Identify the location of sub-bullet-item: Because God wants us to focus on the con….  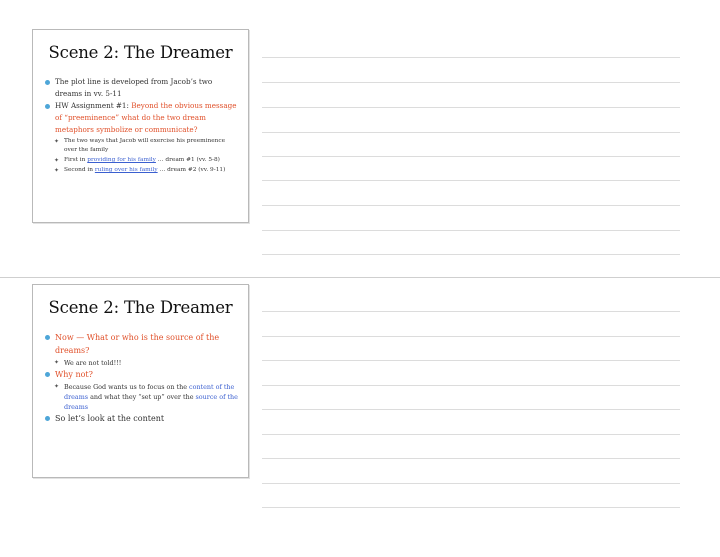
(140, 397).